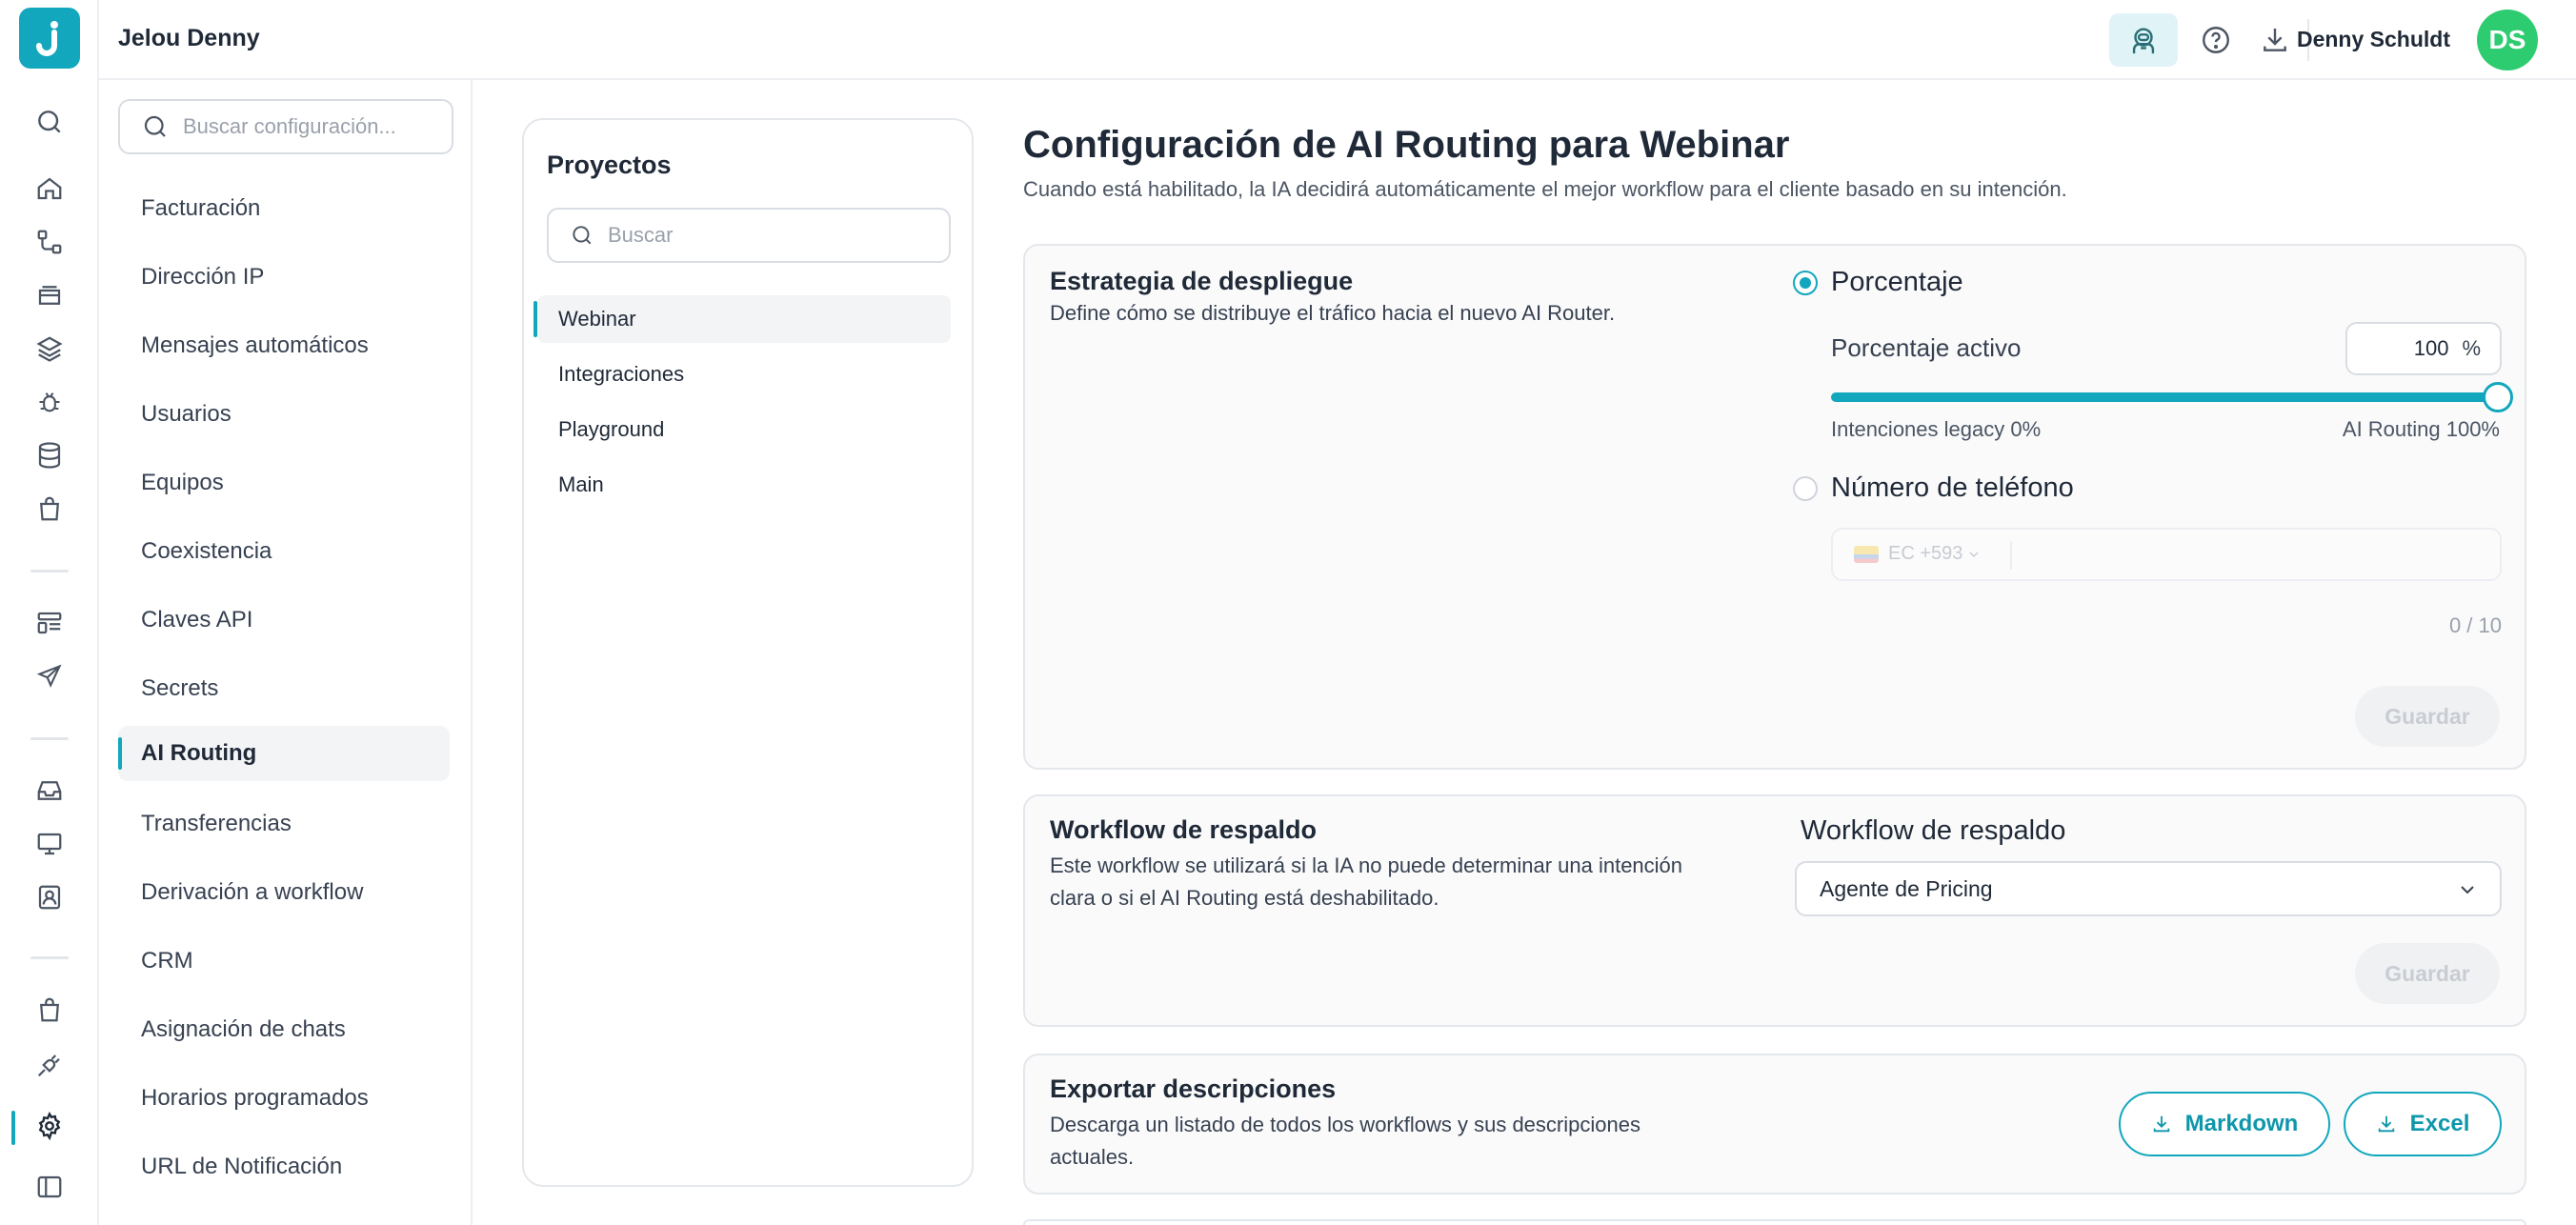 This screenshot has width=2576, height=1225. What do you see at coordinates (49, 38) in the screenshot?
I see `app-logo` at bounding box center [49, 38].